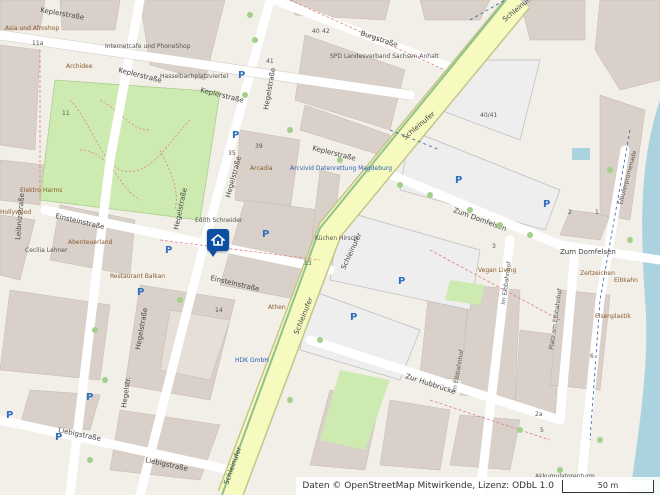 The image size is (660, 495). I want to click on home-glyph, so click(218, 240).